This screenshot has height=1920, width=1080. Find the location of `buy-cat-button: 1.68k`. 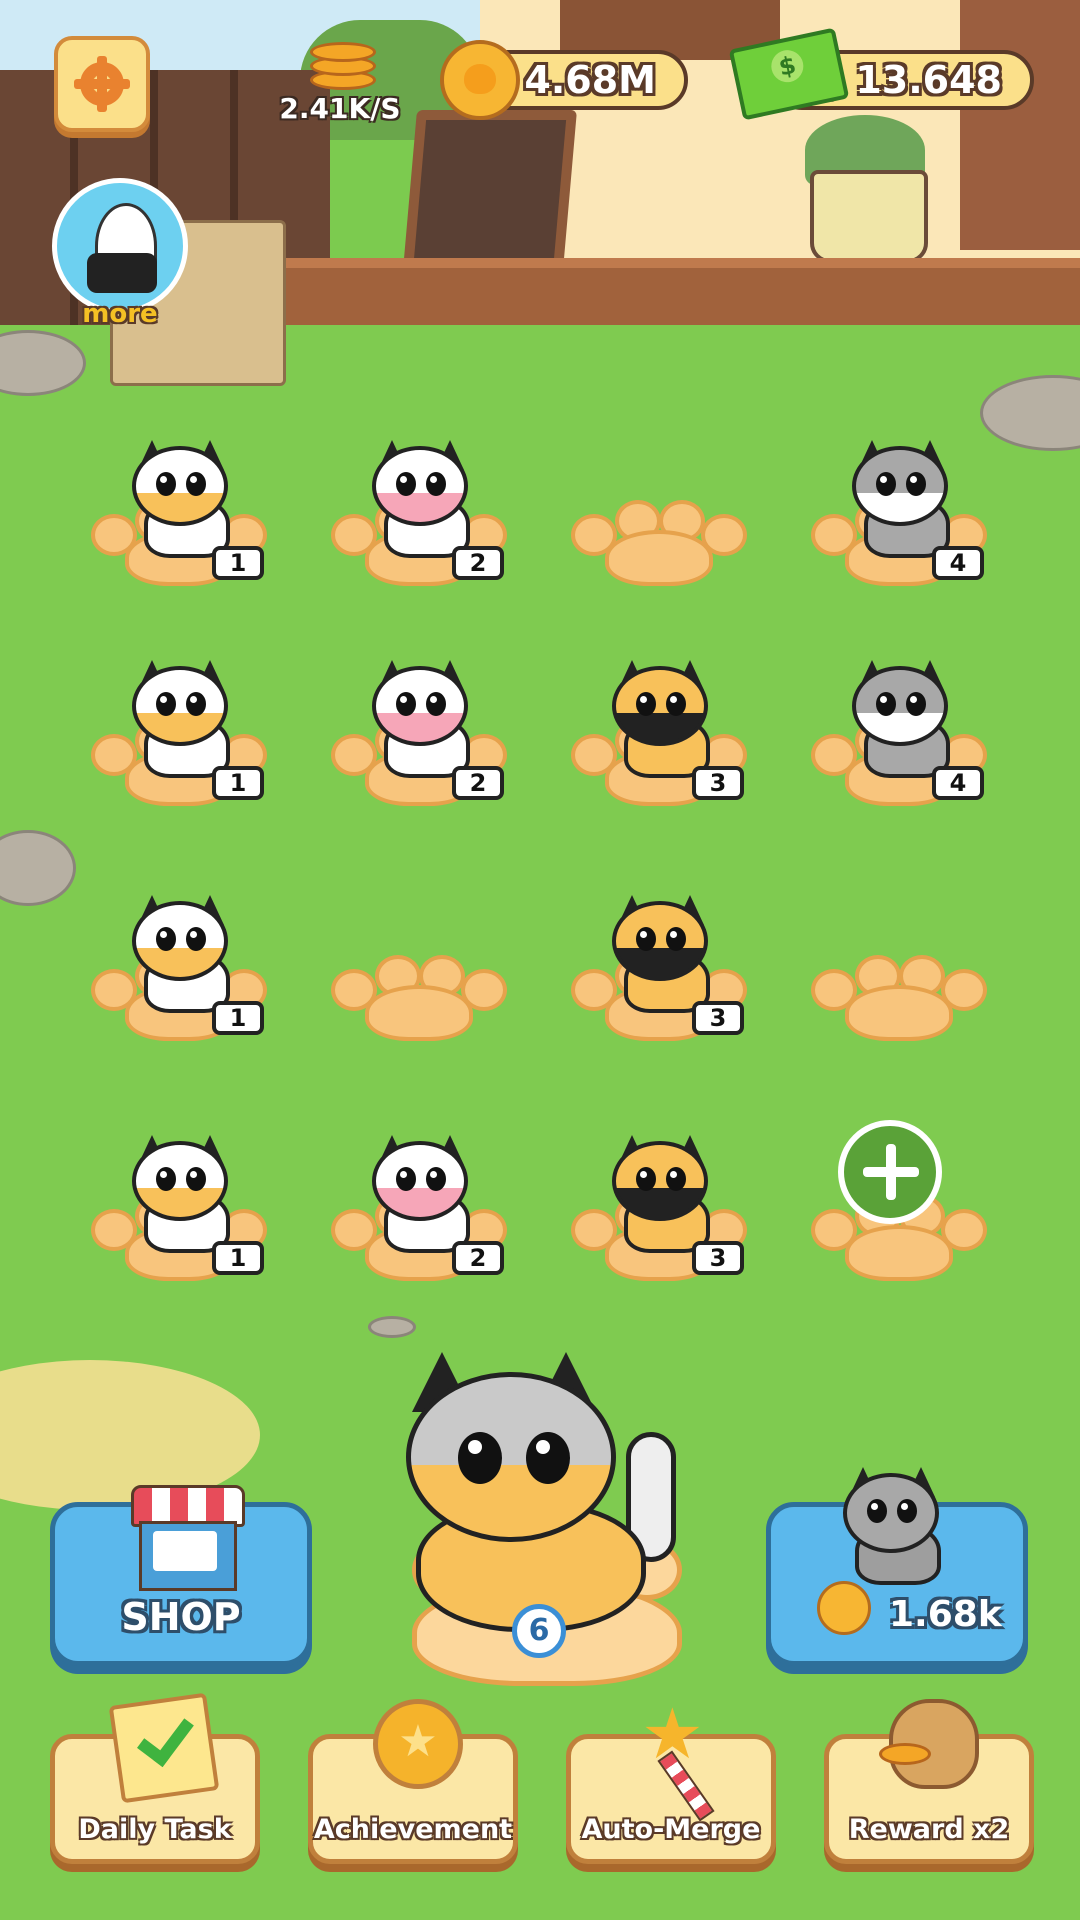

buy-cat-button: 1.68k is located at coordinates (897, 1566).